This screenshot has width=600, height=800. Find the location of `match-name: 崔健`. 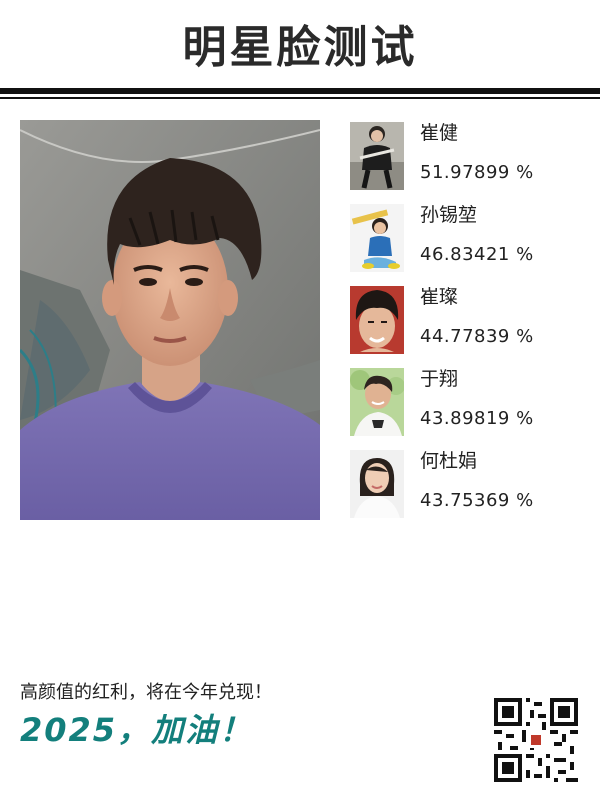

match-name: 崔健 is located at coordinates (439, 133).